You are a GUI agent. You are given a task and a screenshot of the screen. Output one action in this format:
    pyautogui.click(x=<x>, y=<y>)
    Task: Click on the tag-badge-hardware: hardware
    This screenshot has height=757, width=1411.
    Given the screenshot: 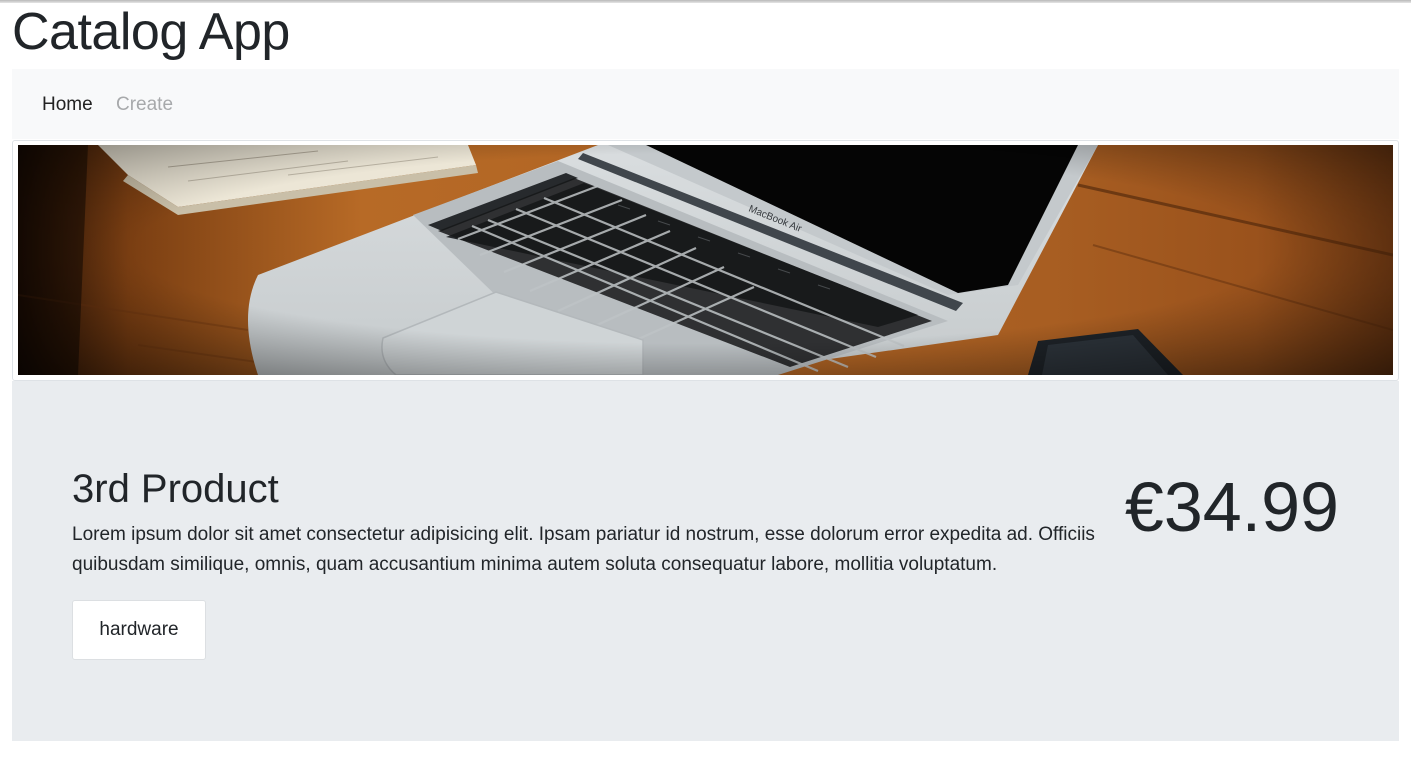 What is the action you would take?
    pyautogui.click(x=139, y=630)
    